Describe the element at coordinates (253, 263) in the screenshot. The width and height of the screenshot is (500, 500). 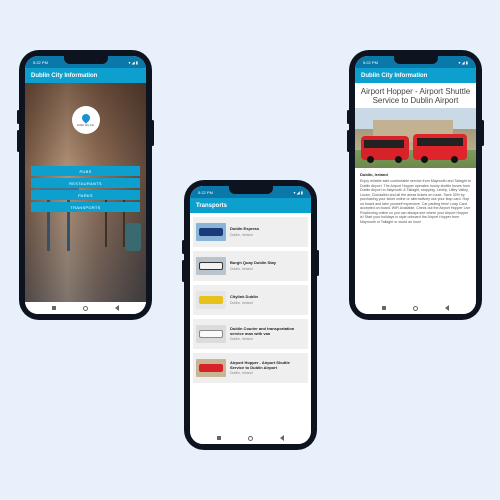
I see `item-title: Burgh Quay Dublin Stay` at that location.